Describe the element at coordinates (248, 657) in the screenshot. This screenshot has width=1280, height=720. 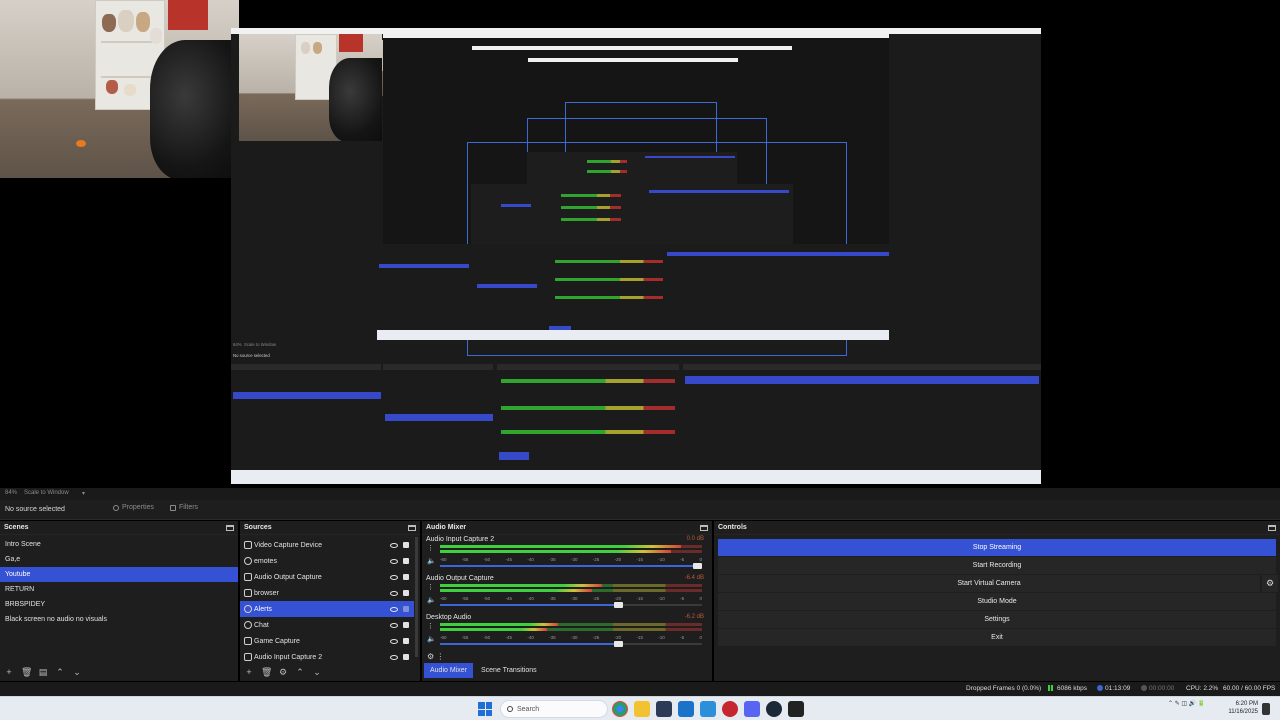
I see `microphone-icon` at that location.